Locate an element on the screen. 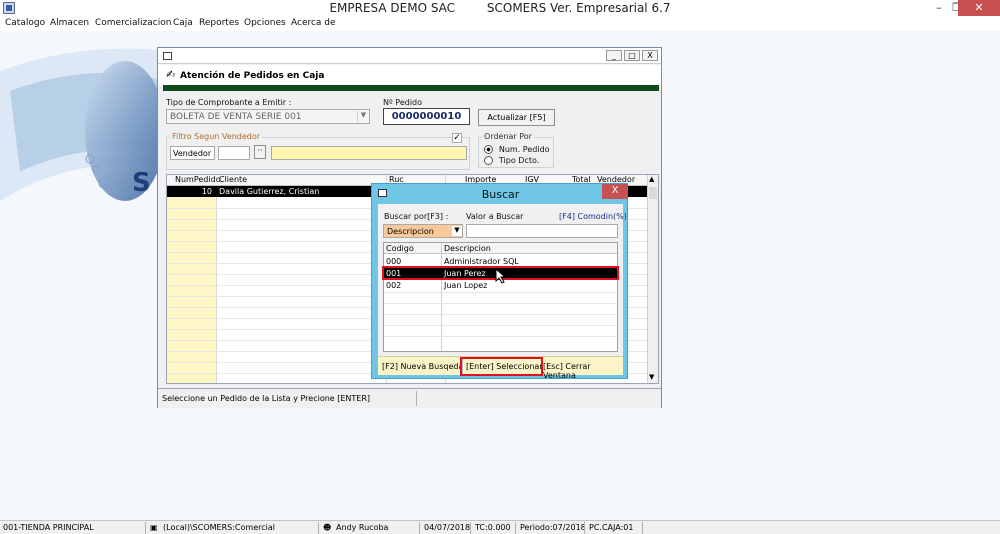 This screenshot has width=1000, height=534. radio-tipo-dcto: Tipo Dcto. is located at coordinates (511, 161).